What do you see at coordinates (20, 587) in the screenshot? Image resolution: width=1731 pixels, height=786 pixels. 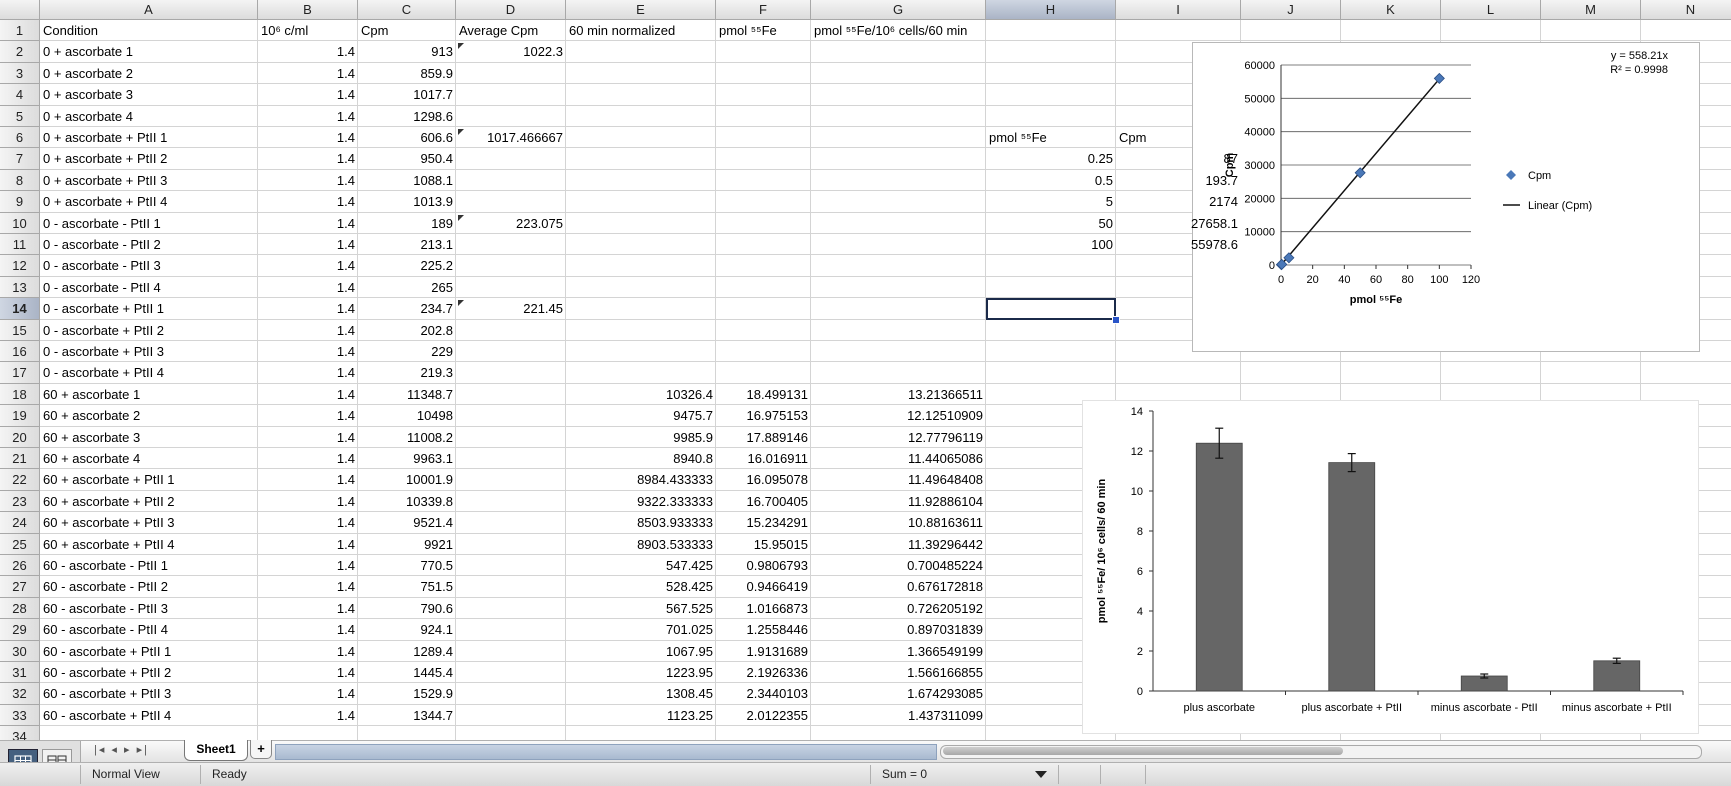 I see `row-header-27: 27` at bounding box center [20, 587].